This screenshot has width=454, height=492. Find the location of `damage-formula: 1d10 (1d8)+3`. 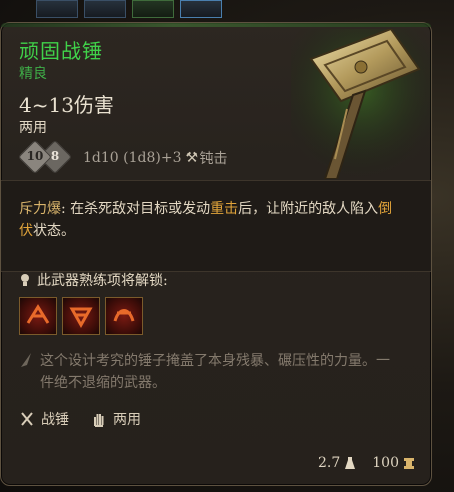

damage-formula: 1d10 (1d8)+3 is located at coordinates (132, 158).